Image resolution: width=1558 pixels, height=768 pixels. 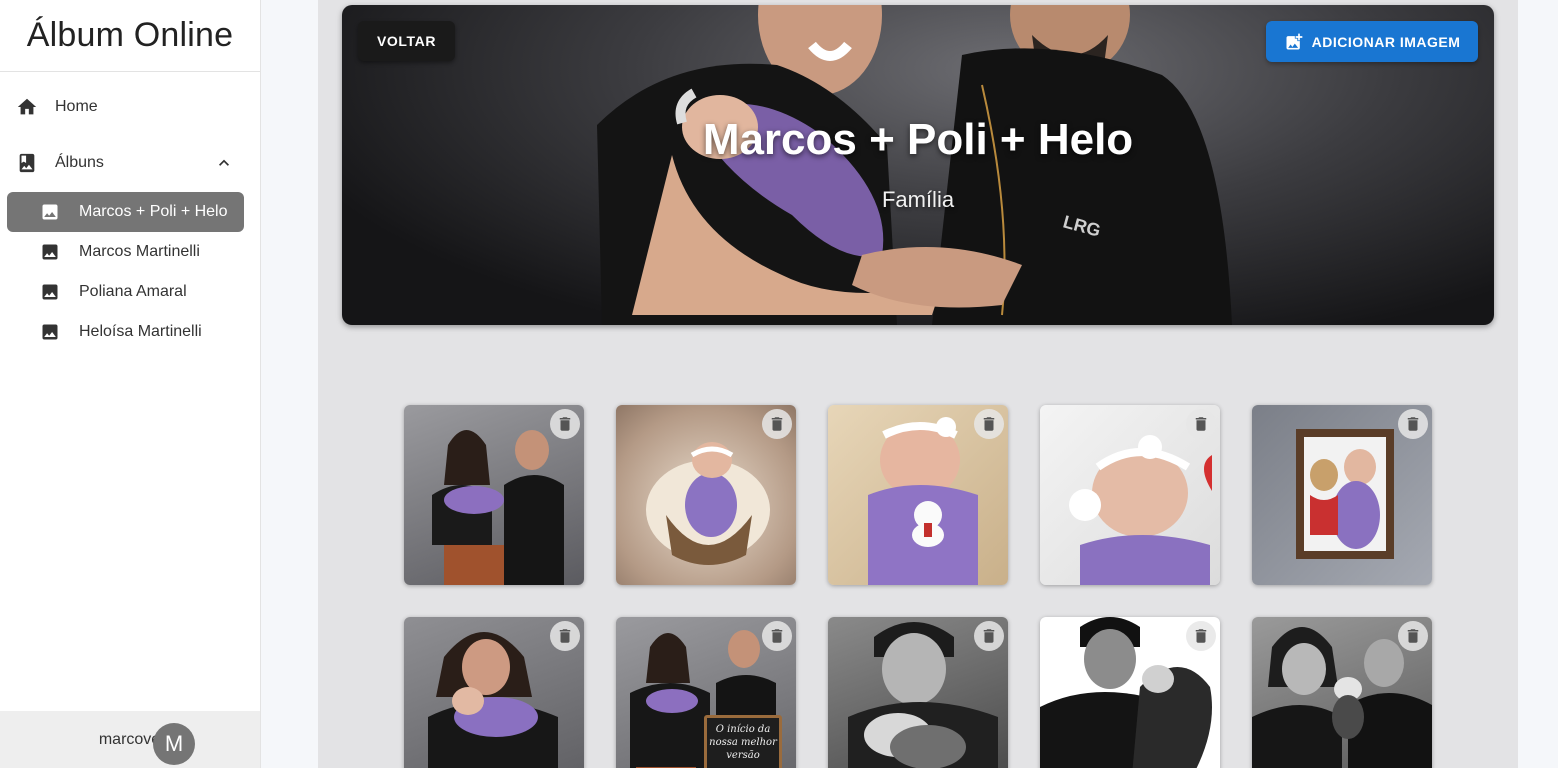 I want to click on sidebar-item-album-3: Heloísa Martinelli, so click(x=125, y=332).